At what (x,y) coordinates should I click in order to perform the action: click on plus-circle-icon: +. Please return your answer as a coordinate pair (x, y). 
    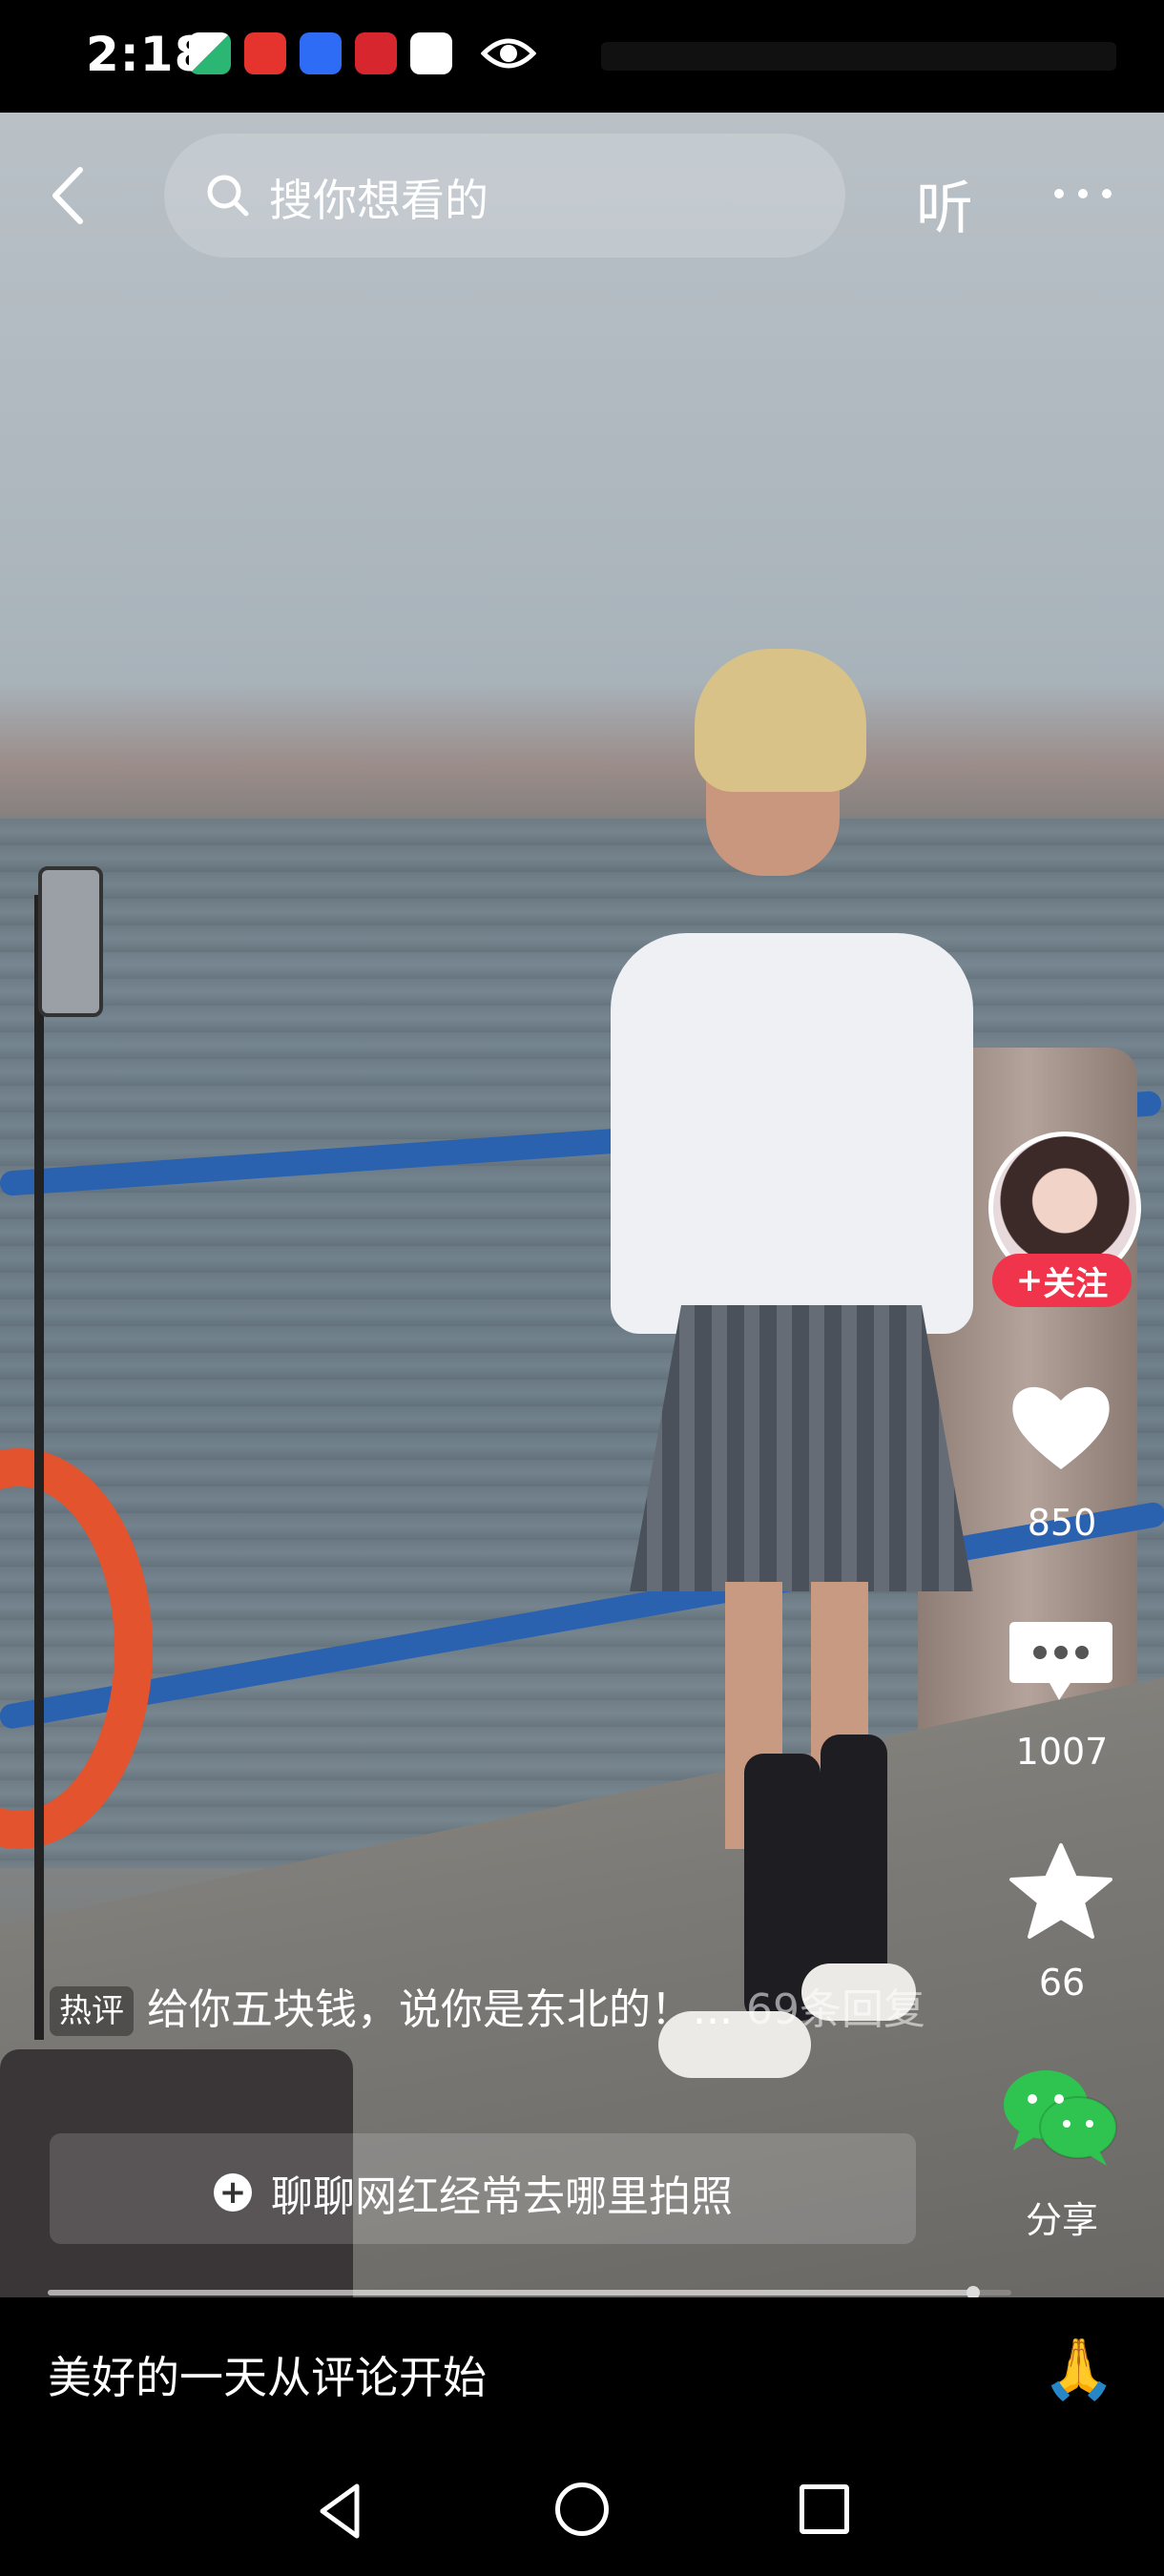
    Looking at the image, I should click on (233, 2192).